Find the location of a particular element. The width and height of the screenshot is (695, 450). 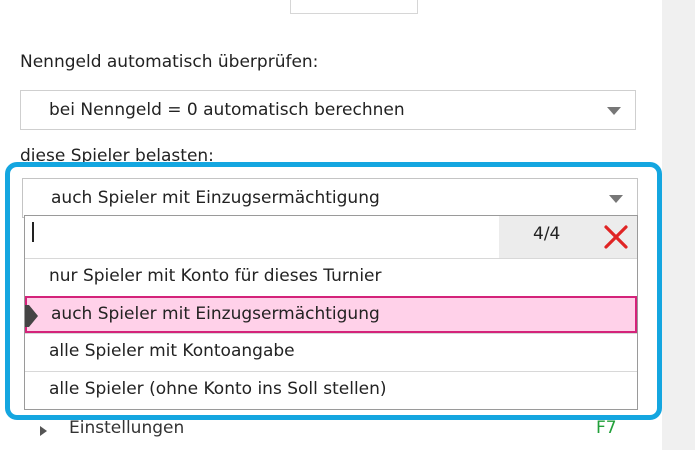

counter-box: 4/4 is located at coordinates (568, 237).